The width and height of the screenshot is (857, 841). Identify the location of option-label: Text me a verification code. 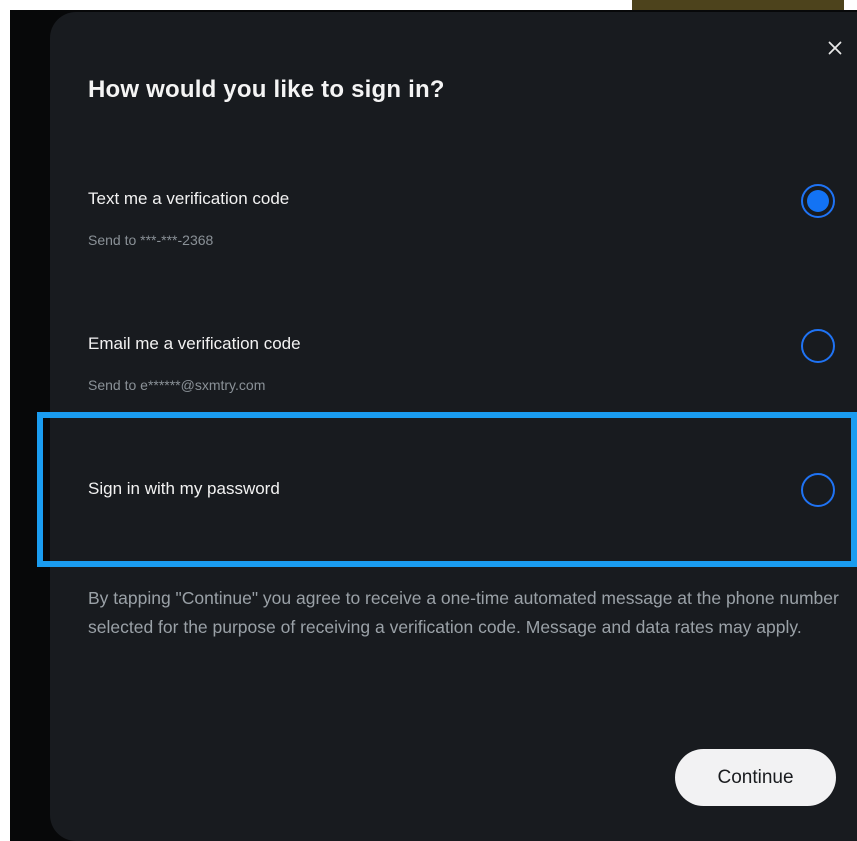
(189, 198).